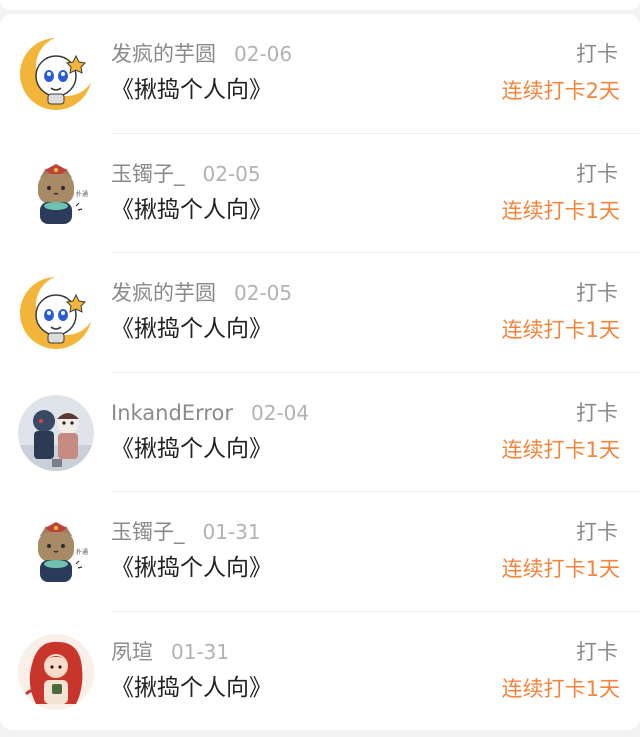  What do you see at coordinates (280, 412) in the screenshot?
I see `checkin-date: 02-04` at bounding box center [280, 412].